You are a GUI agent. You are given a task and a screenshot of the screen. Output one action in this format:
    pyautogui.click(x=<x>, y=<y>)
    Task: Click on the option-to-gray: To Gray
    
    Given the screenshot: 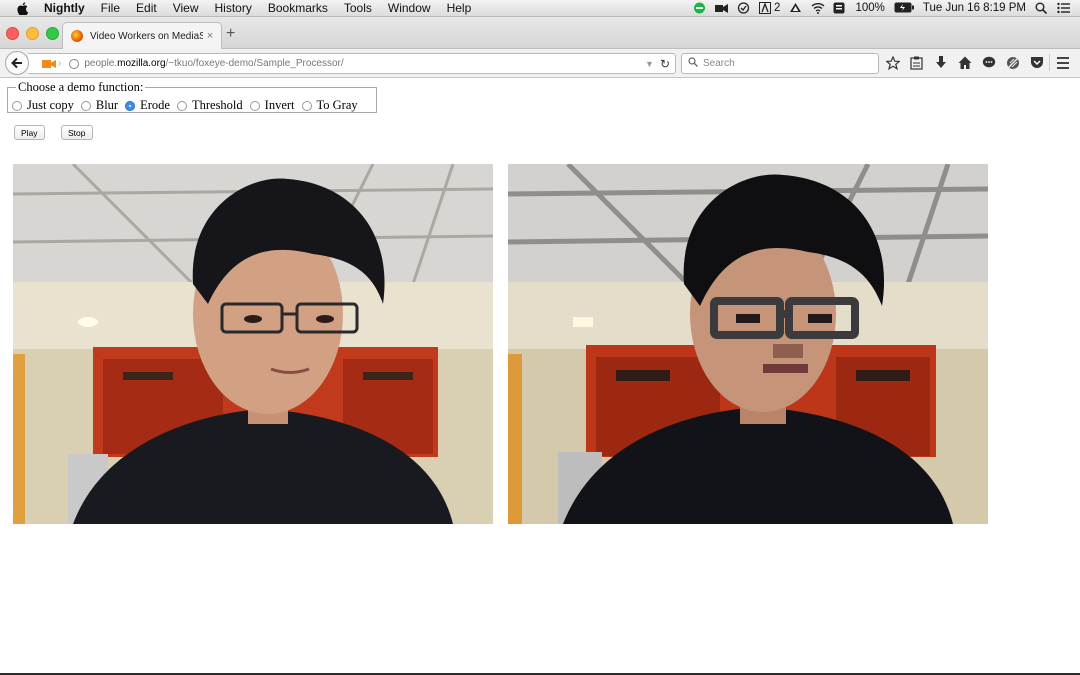 What is the action you would take?
    pyautogui.click(x=329, y=105)
    